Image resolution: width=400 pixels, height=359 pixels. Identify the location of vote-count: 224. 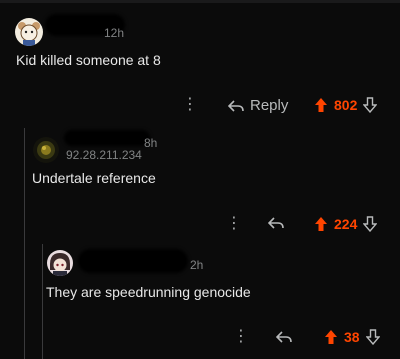
(346, 224).